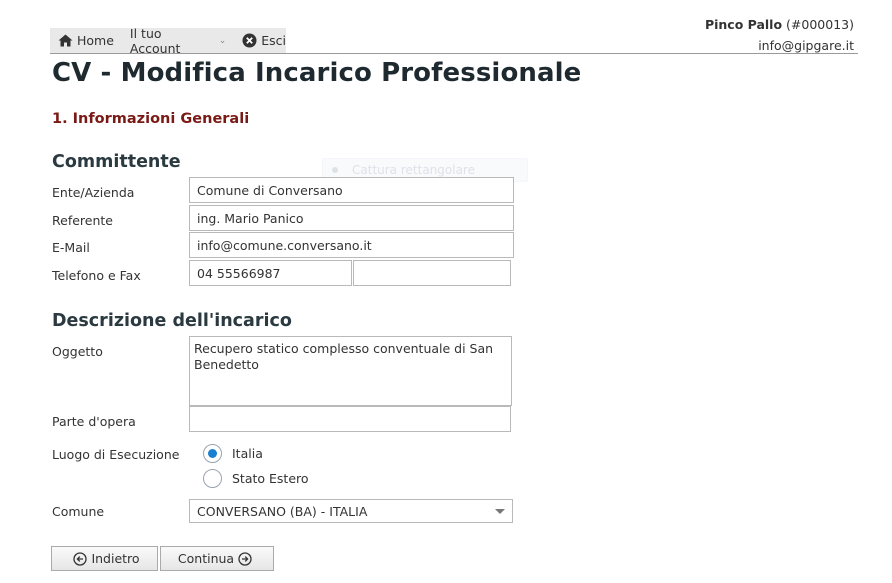 Image resolution: width=892 pixels, height=583 pixels. What do you see at coordinates (78, 511) in the screenshot?
I see `comune-label: Comune` at bounding box center [78, 511].